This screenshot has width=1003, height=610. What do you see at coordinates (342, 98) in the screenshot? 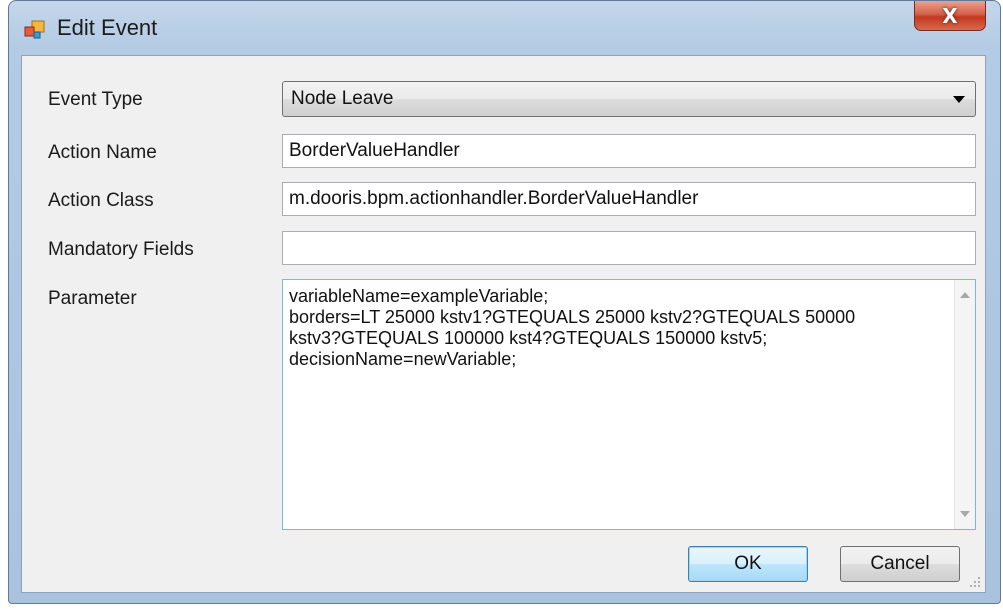
I see `event-type-value: Node Leave` at bounding box center [342, 98].